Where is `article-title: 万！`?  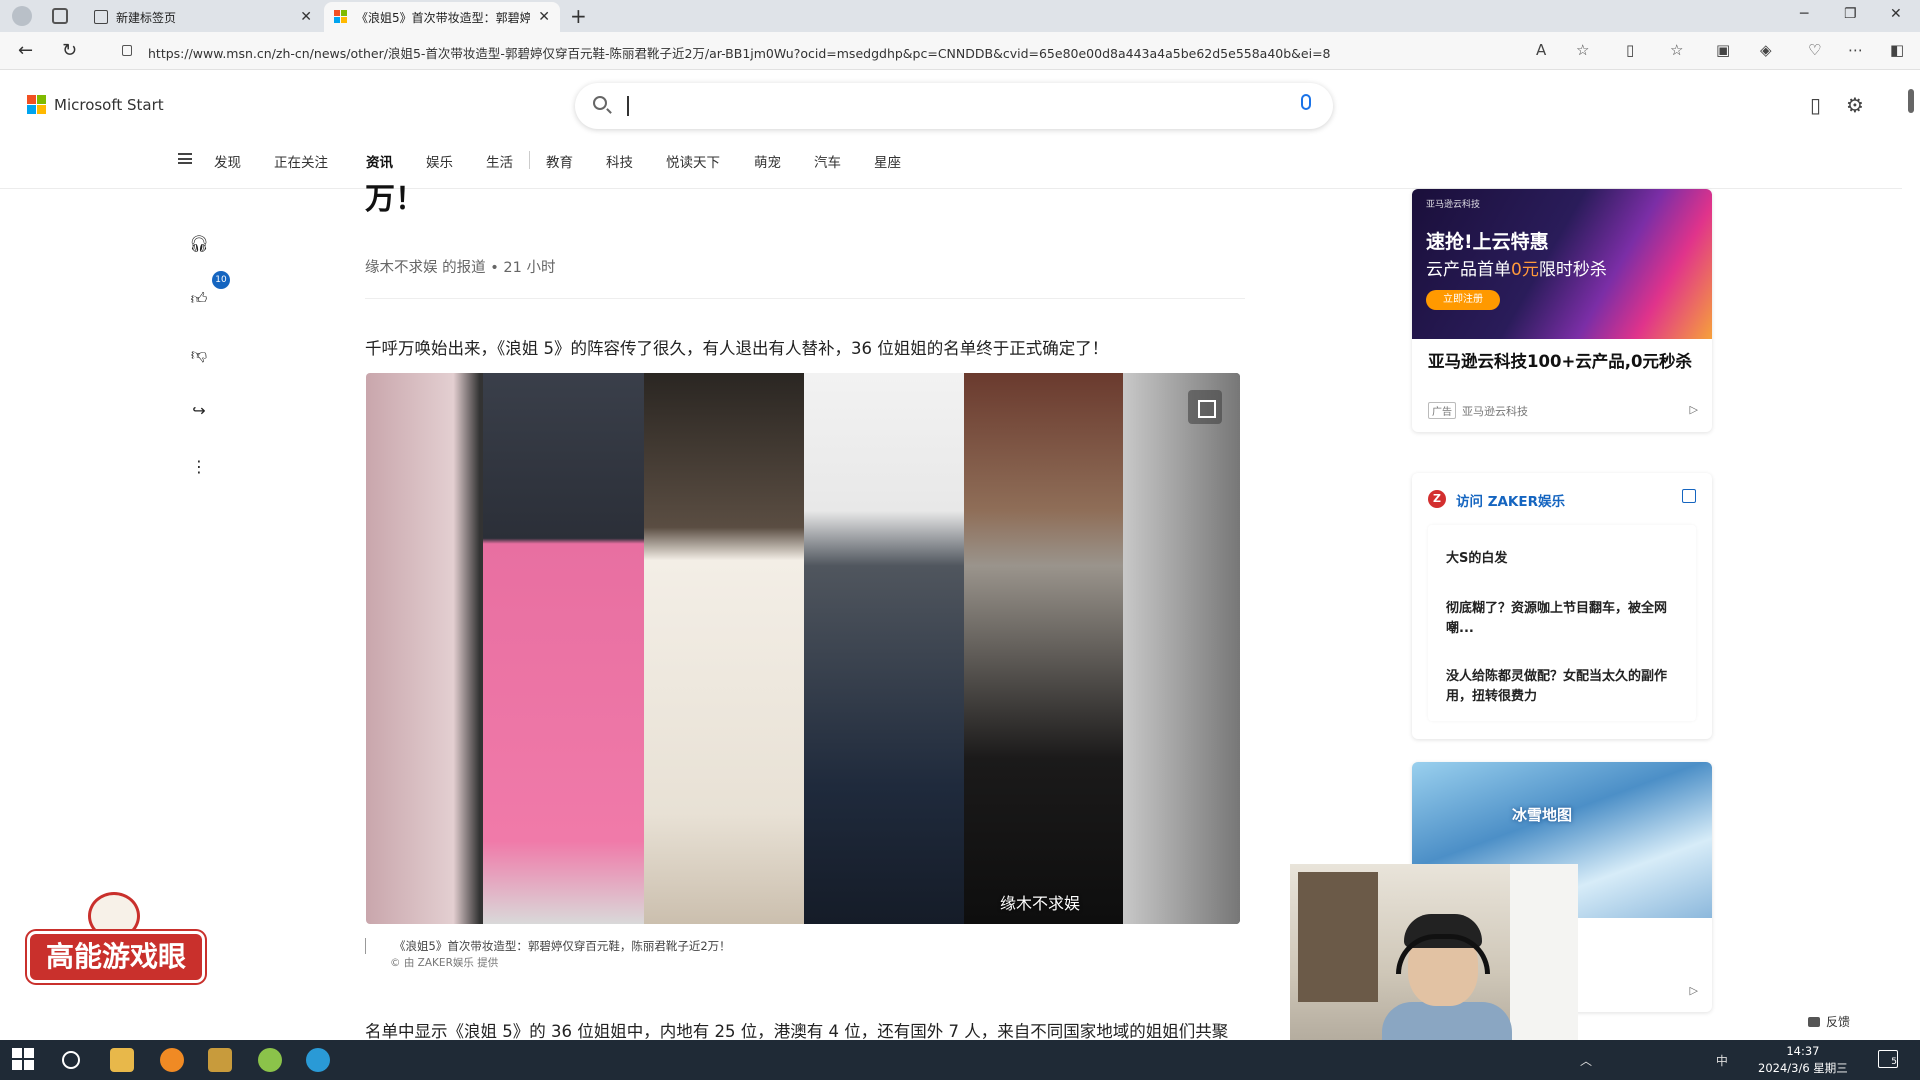
article-title: 万！ is located at coordinates (395, 199).